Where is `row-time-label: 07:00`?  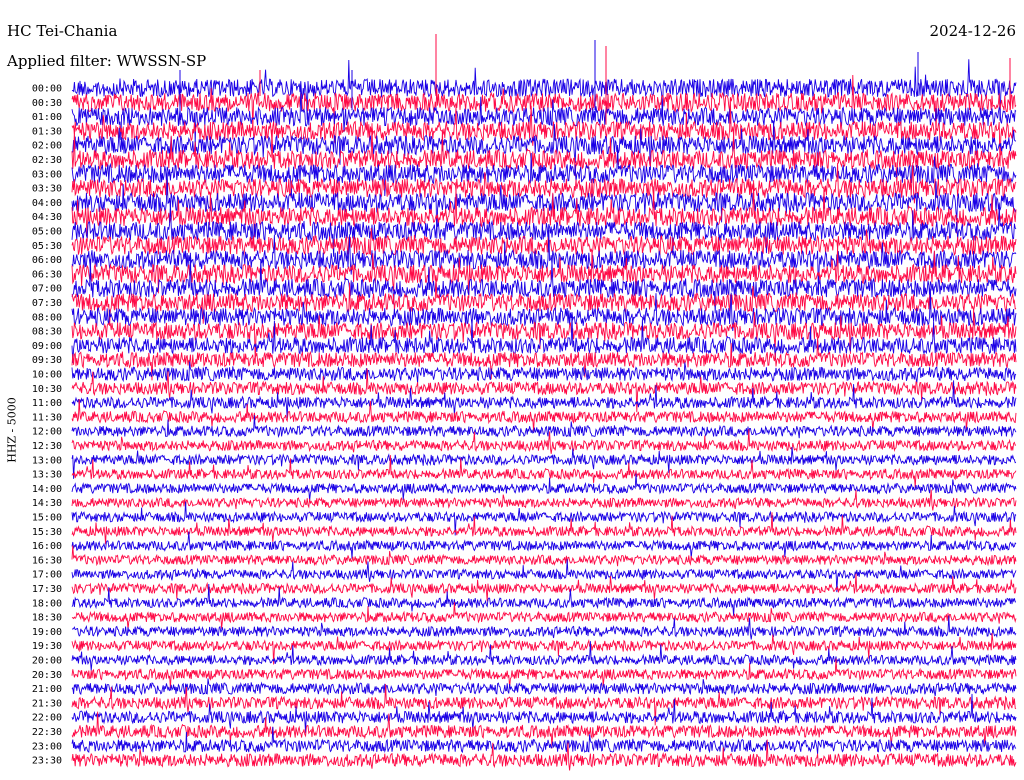 row-time-label: 07:00 is located at coordinates (47, 289).